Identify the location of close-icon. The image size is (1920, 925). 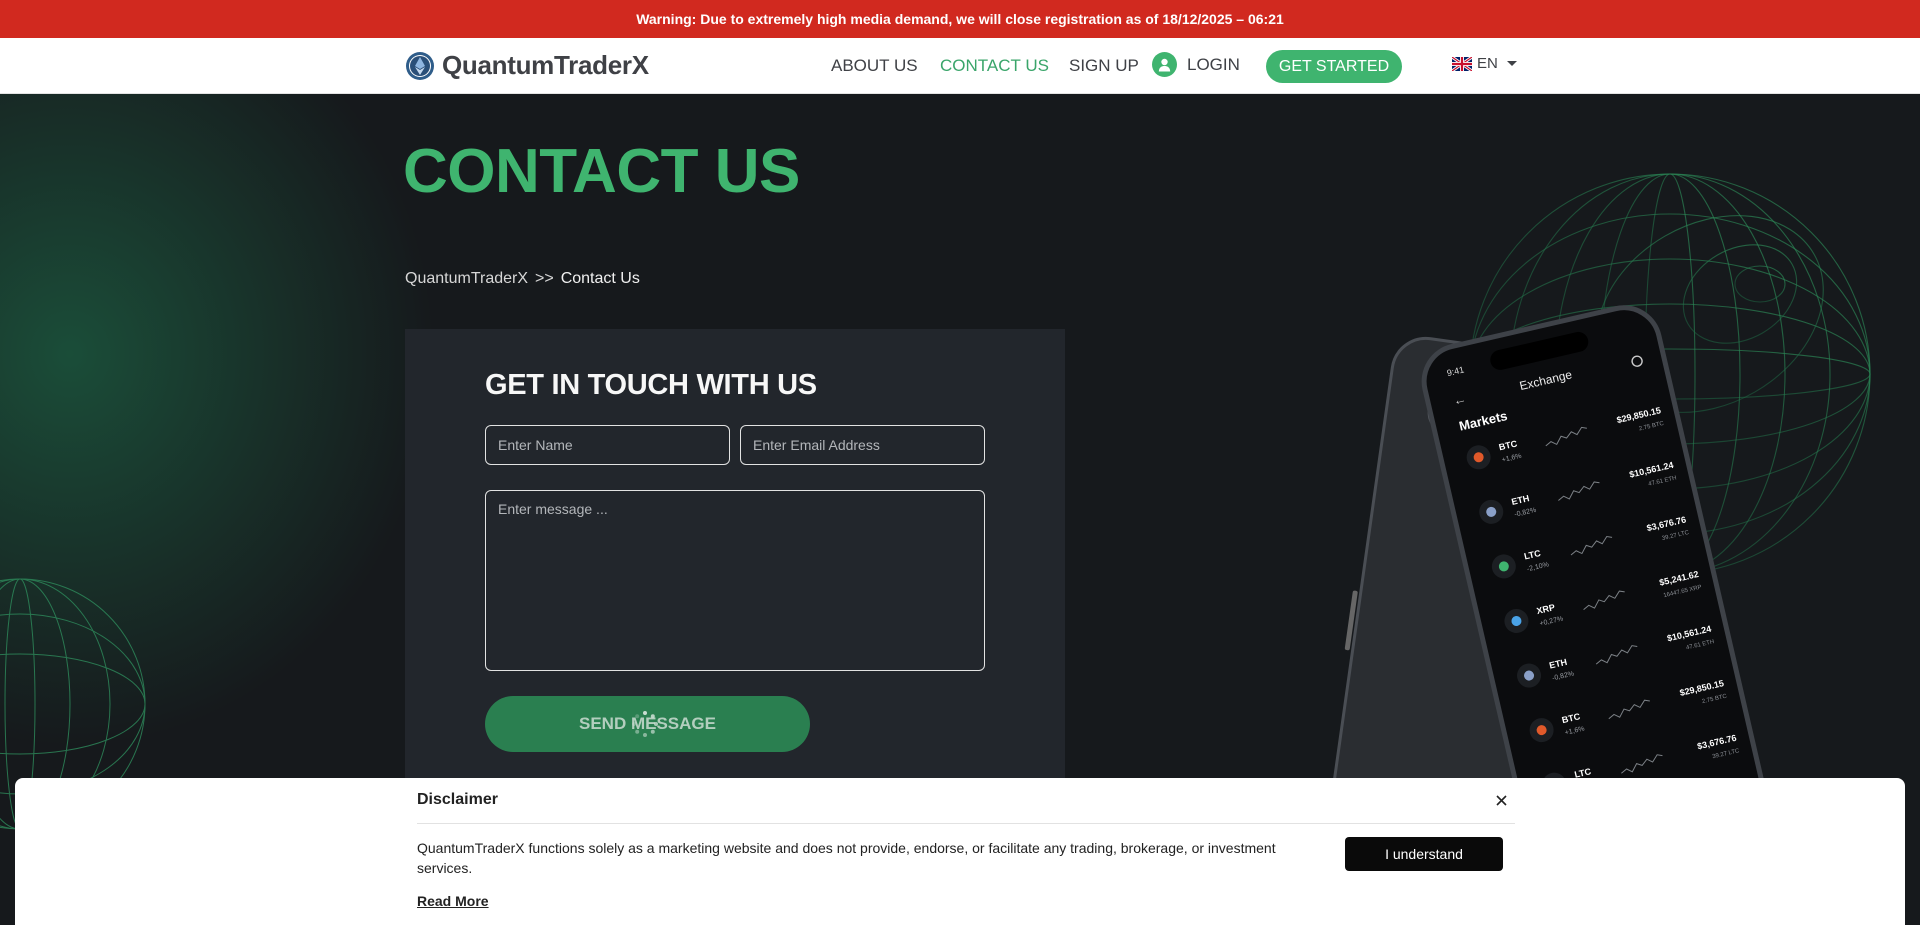
(1501, 800).